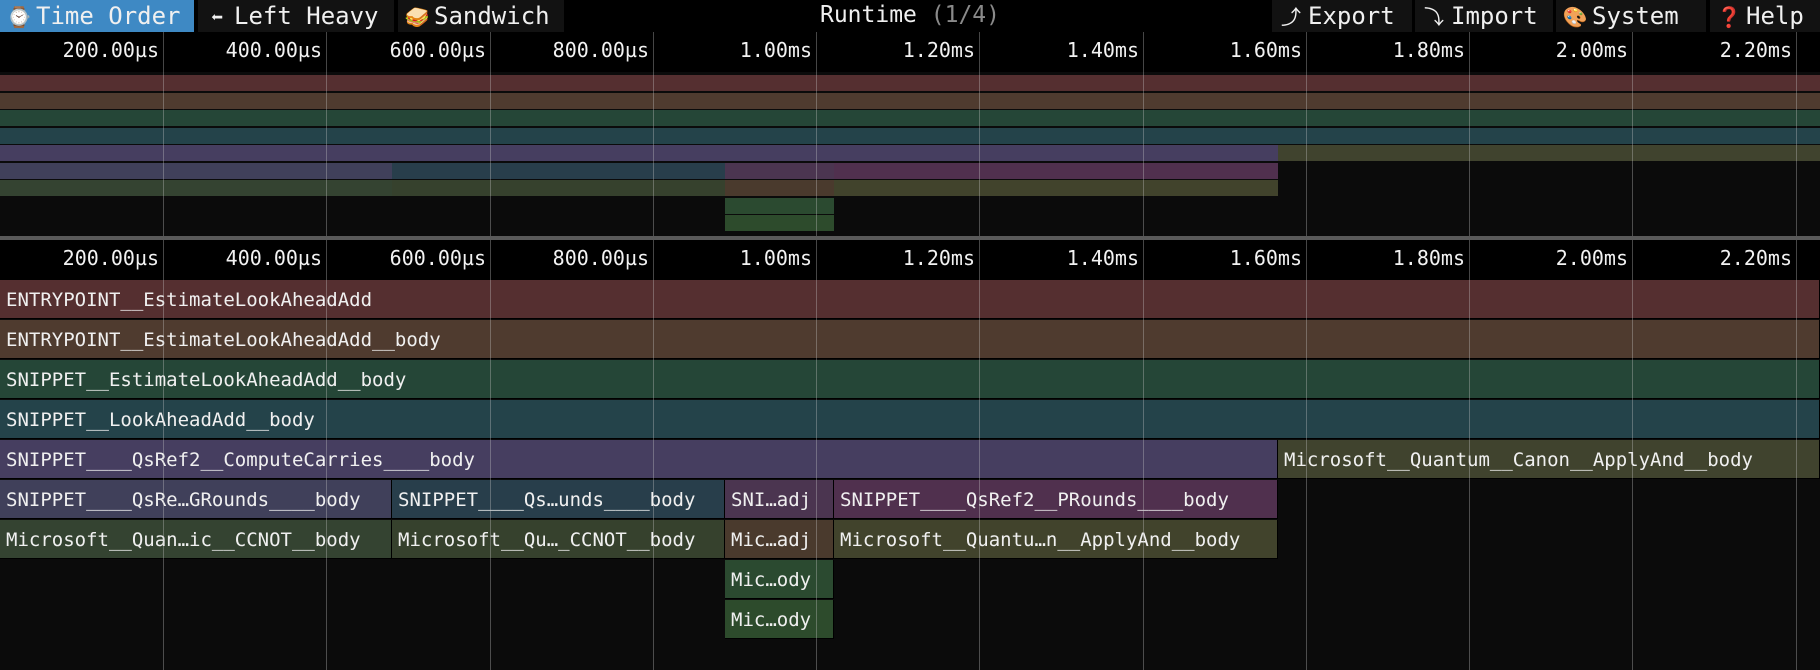 The width and height of the screenshot is (1820, 670). I want to click on system-button: 🎨 System, so click(1631, 16).